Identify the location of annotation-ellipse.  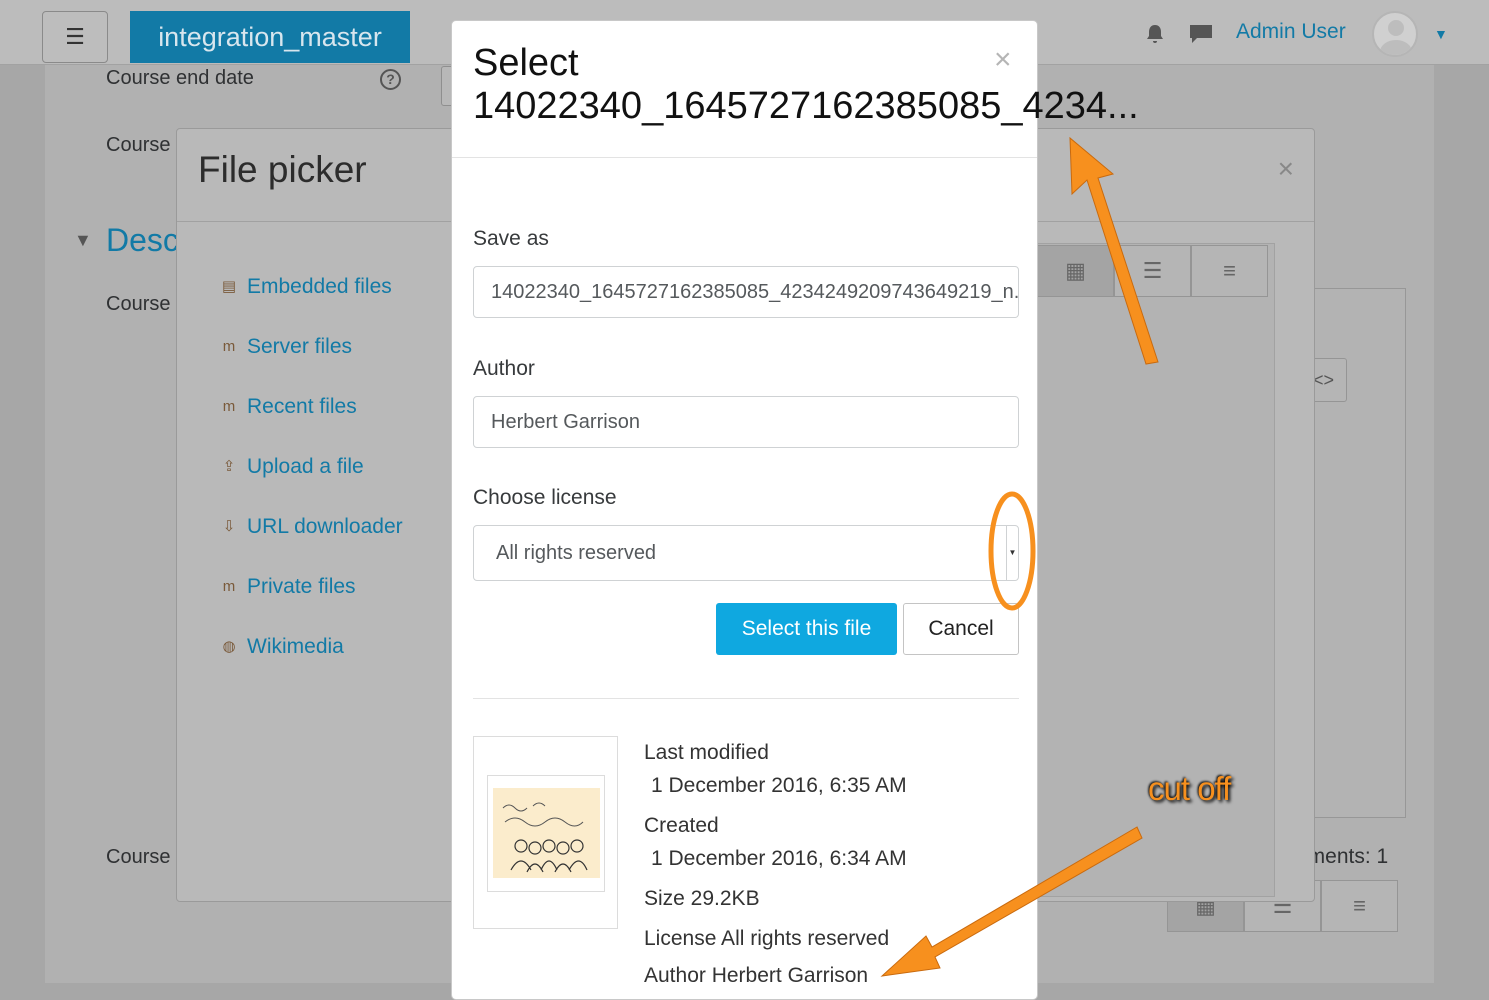
(1012, 551).